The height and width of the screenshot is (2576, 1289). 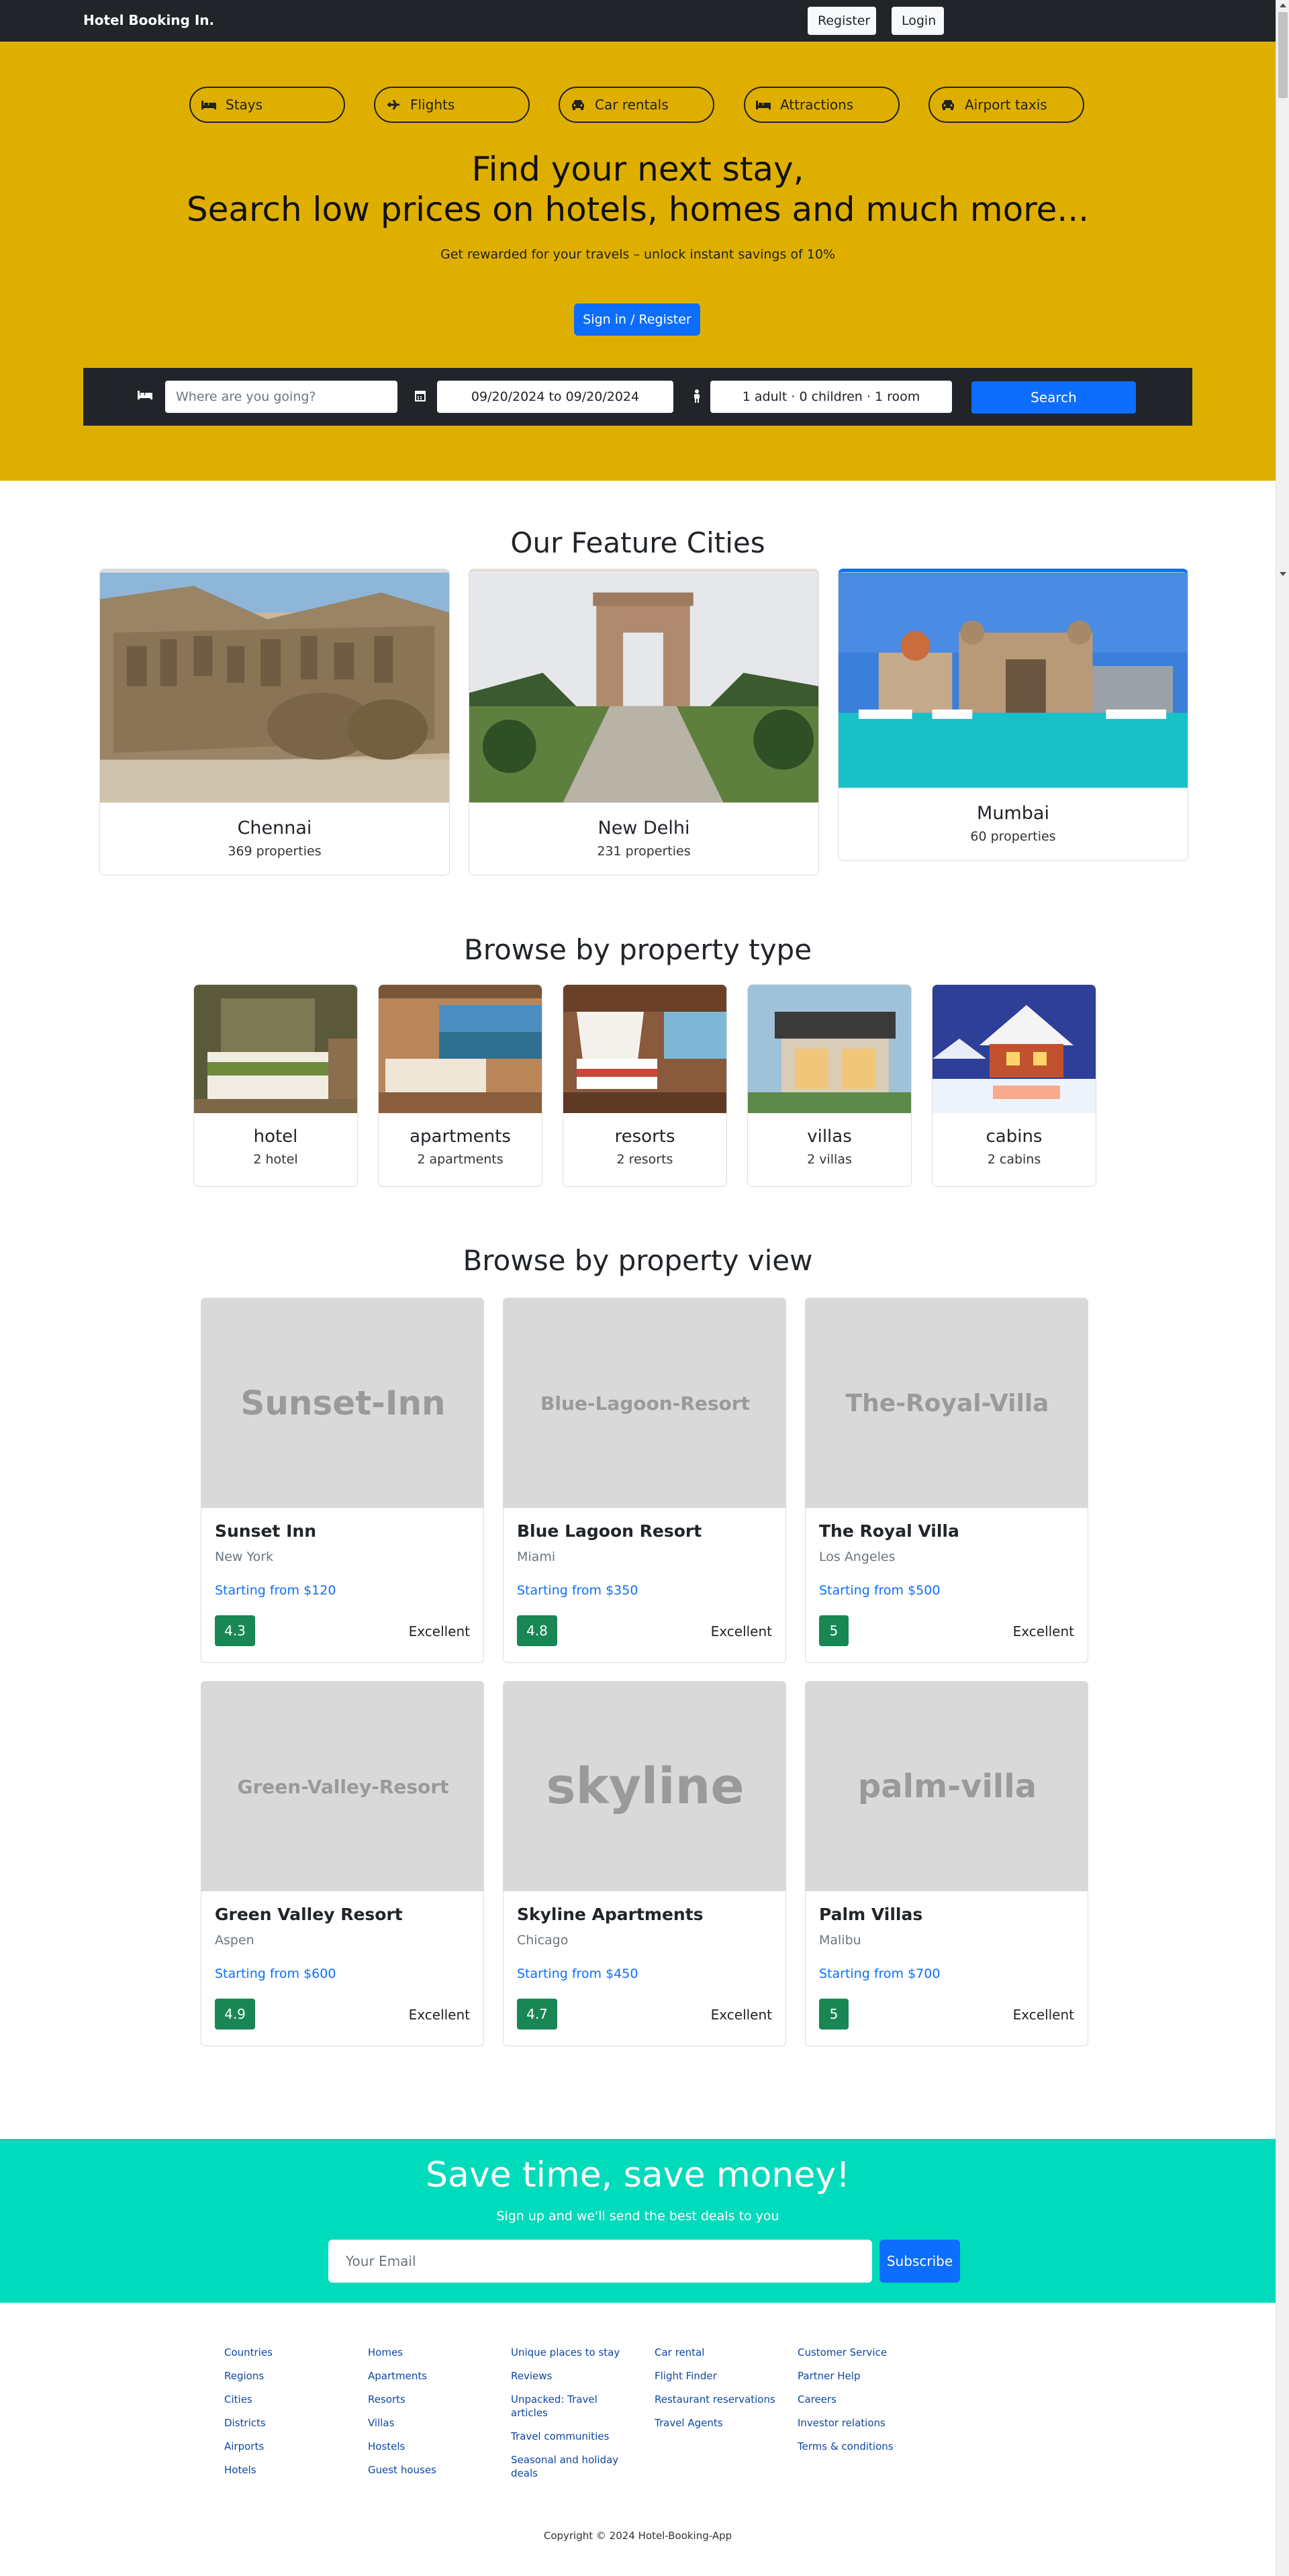 What do you see at coordinates (536, 1556) in the screenshot?
I see `property-city: Miami` at bounding box center [536, 1556].